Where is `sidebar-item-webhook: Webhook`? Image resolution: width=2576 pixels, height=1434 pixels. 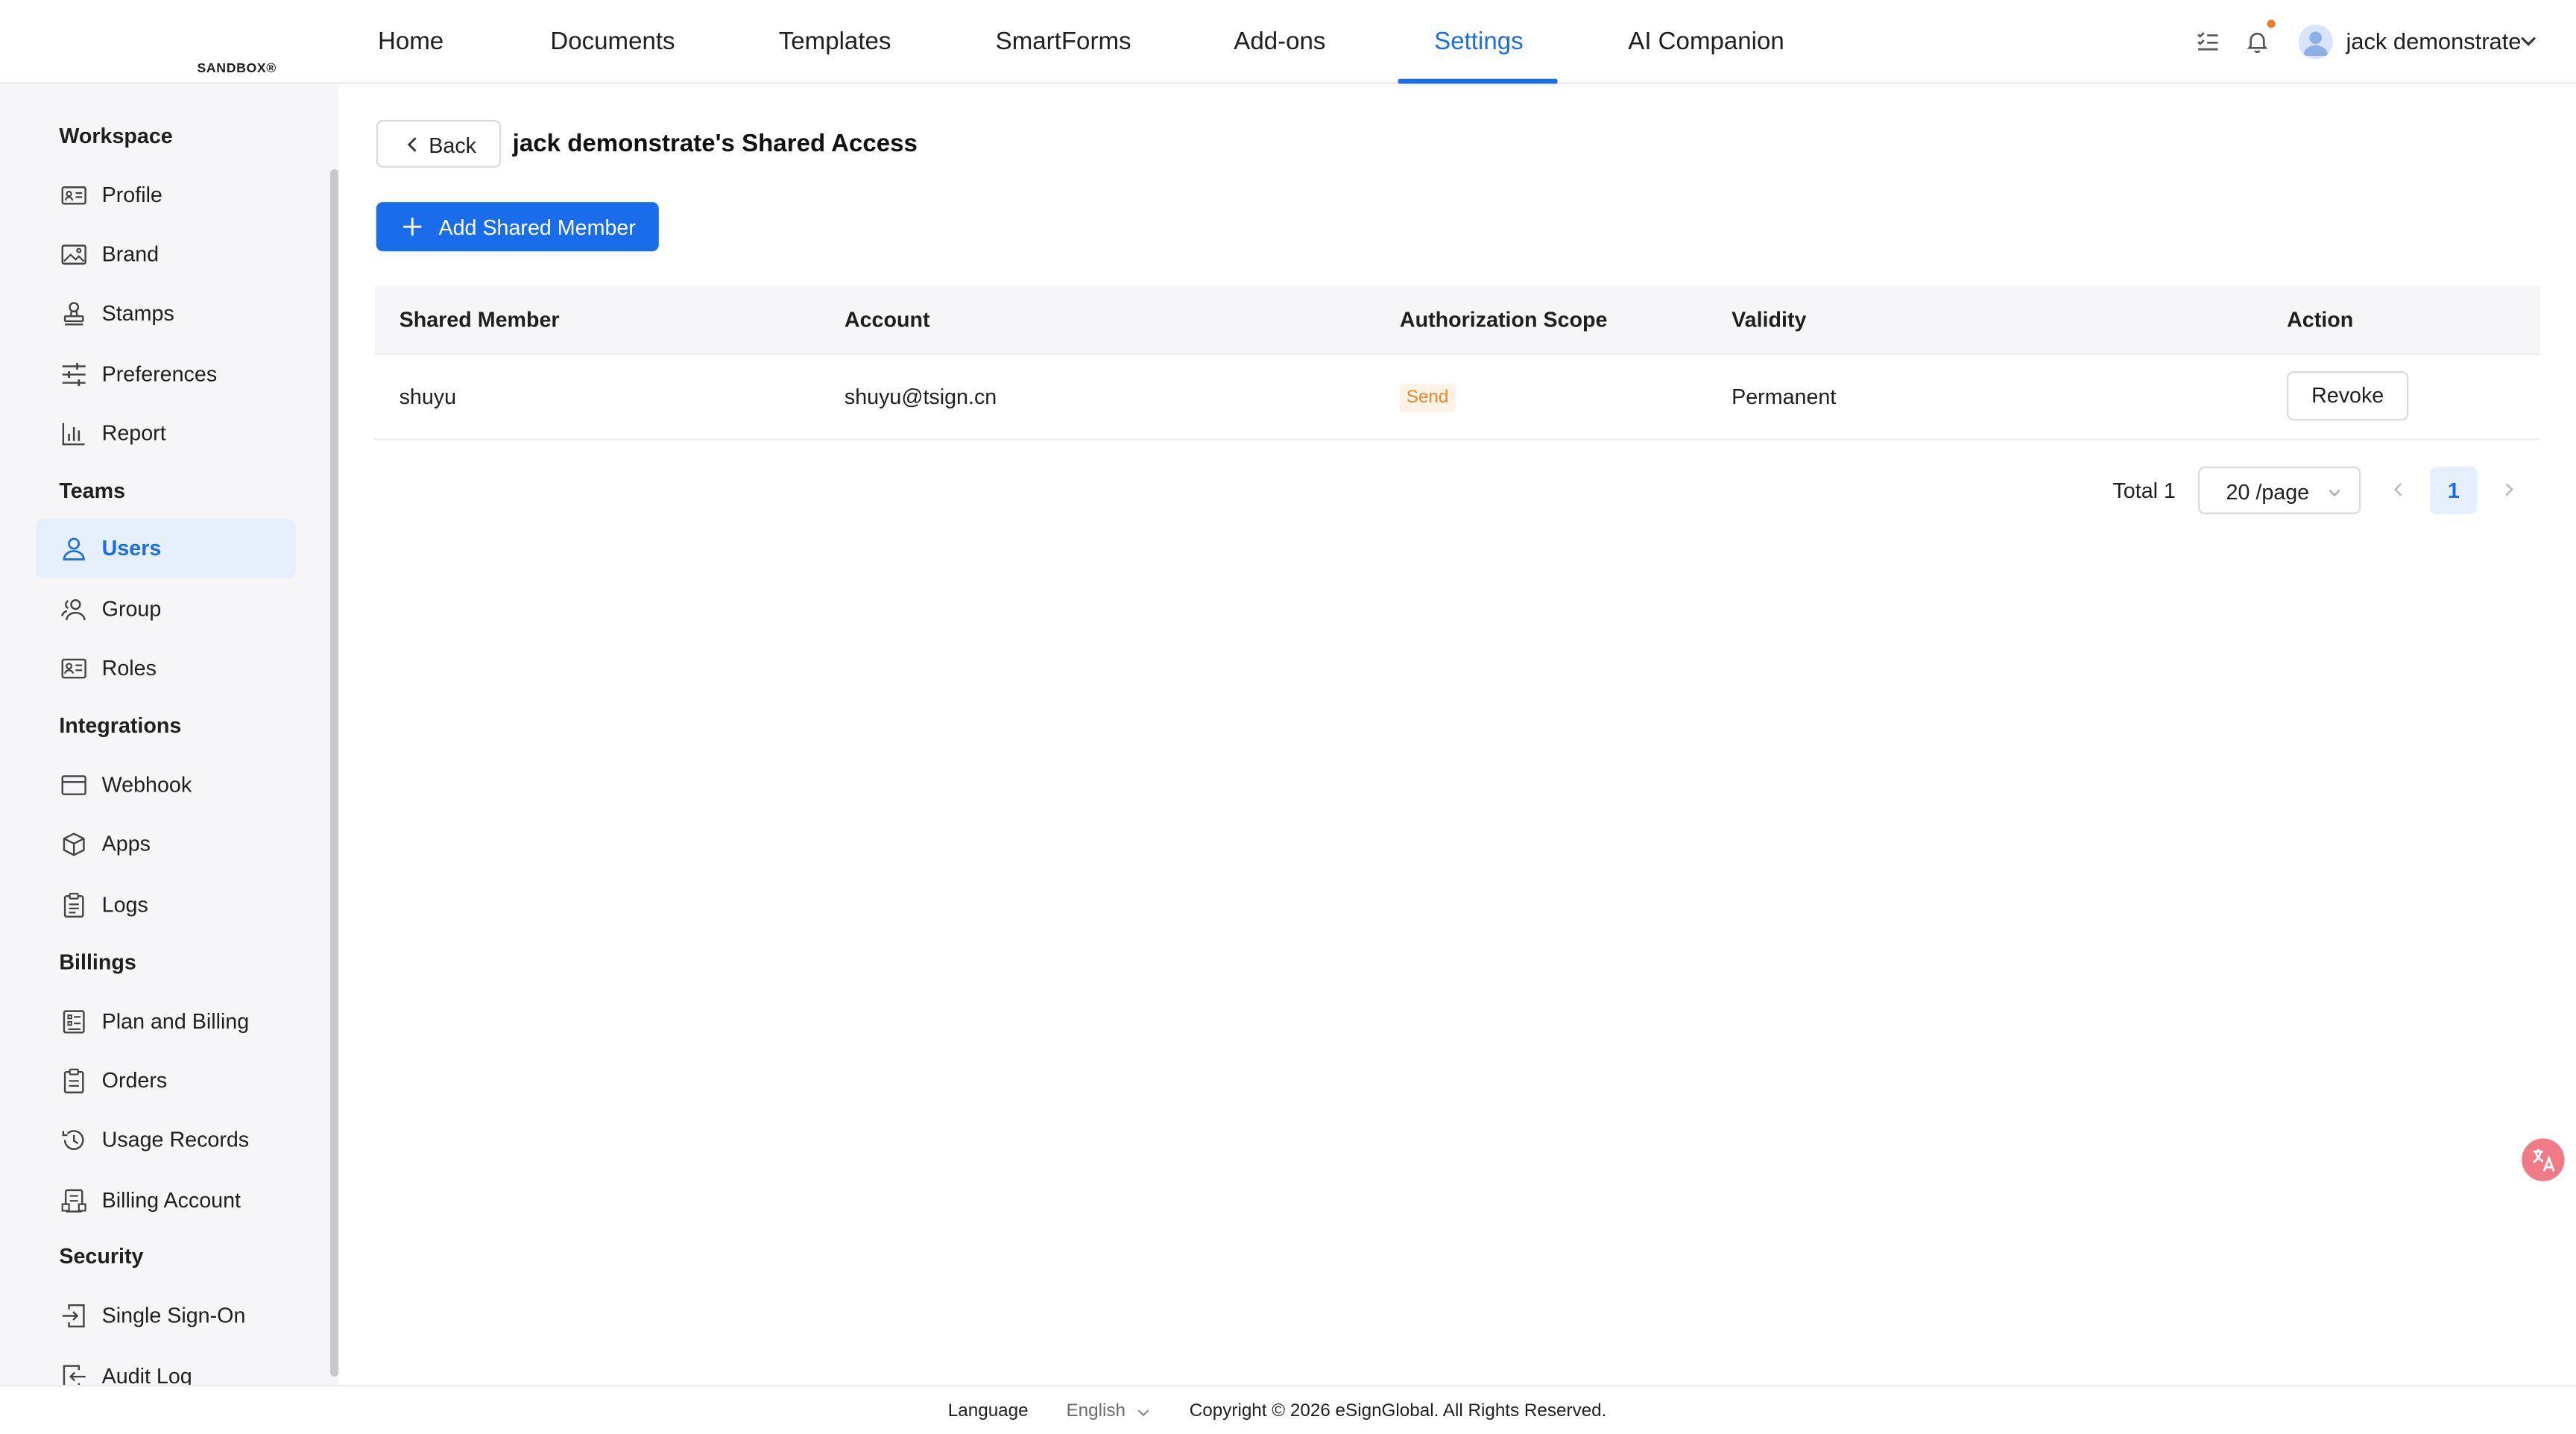 sidebar-item-webhook: Webhook is located at coordinates (165, 785).